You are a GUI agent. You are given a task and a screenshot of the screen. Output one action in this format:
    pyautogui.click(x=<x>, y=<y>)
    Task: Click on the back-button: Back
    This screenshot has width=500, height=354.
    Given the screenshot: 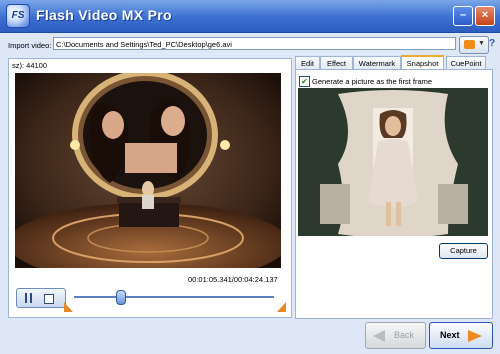 What is the action you would take?
    pyautogui.click(x=395, y=335)
    